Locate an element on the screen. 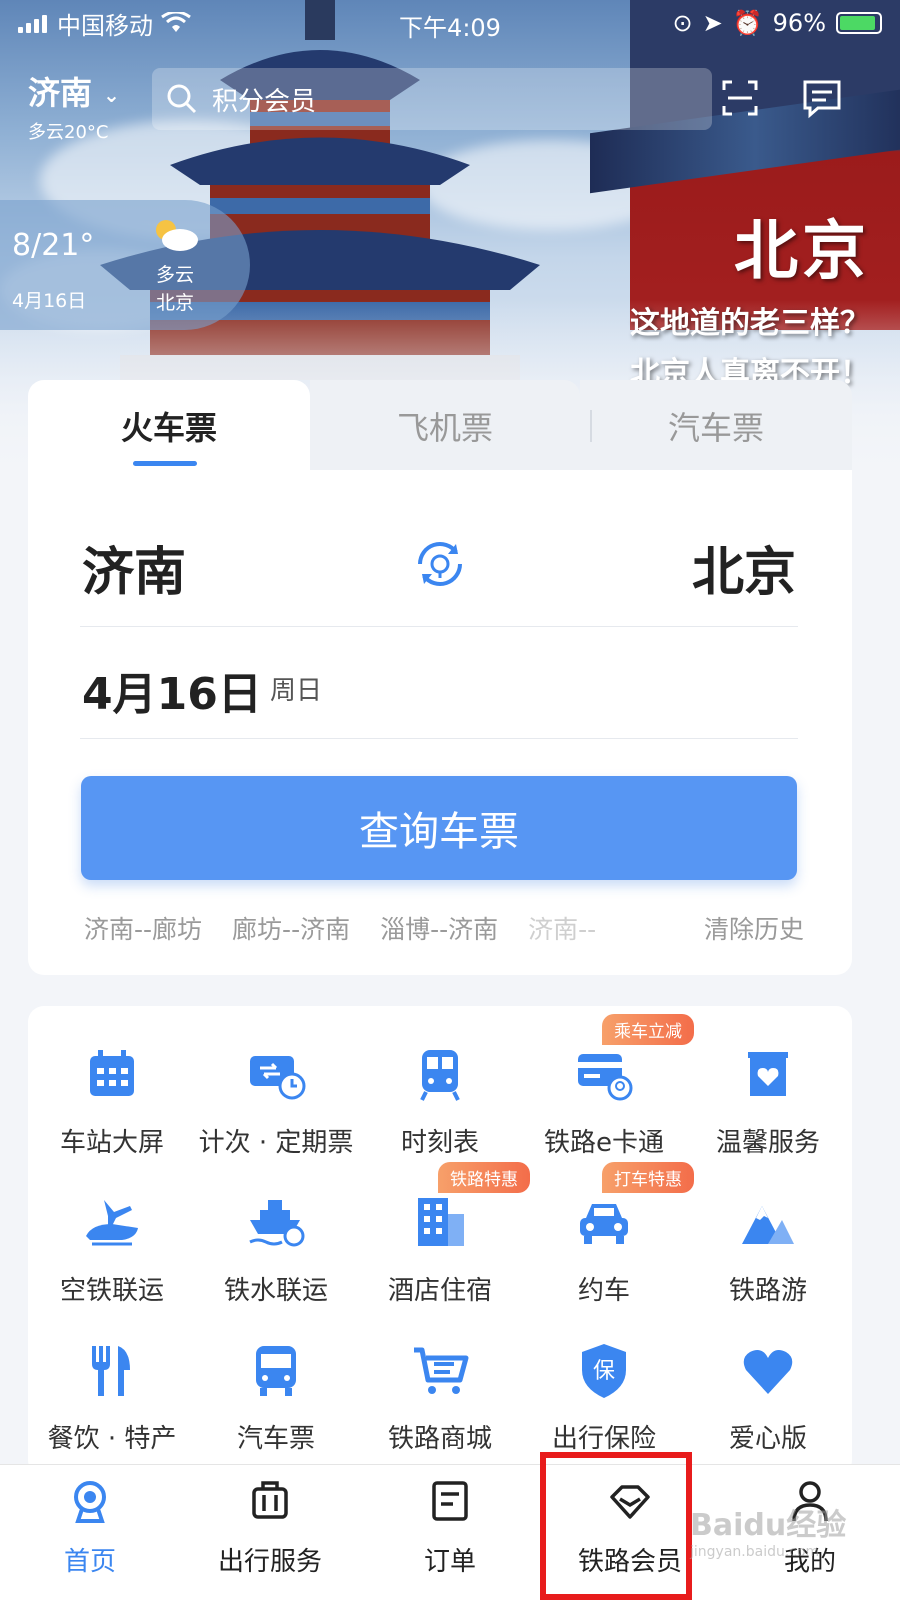 This screenshot has width=900, height=1600. status-bar: 中国移动 下午4:09 ⊙ ➤ ⏰ 96% is located at coordinates (450, 23).